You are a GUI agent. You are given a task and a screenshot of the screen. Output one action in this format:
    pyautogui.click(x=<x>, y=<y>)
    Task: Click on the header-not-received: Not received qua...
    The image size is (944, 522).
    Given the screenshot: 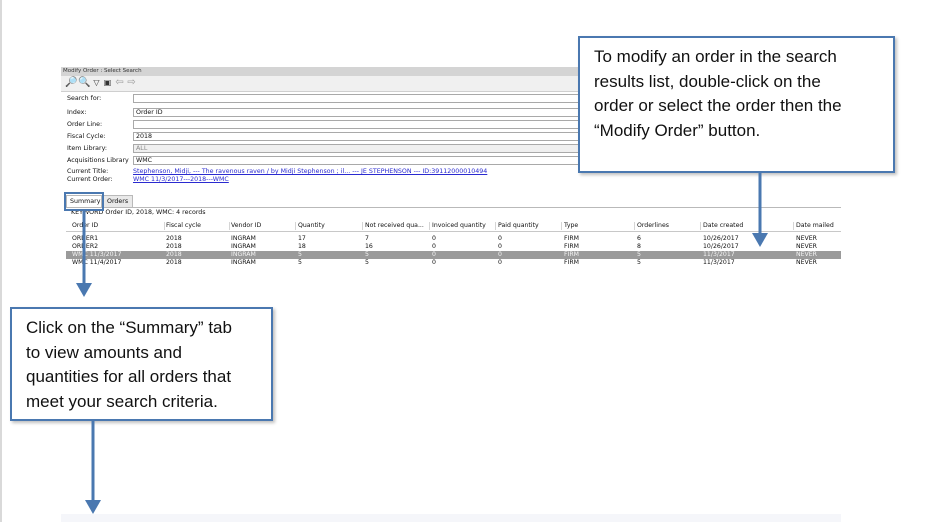 What is the action you would take?
    pyautogui.click(x=396, y=225)
    